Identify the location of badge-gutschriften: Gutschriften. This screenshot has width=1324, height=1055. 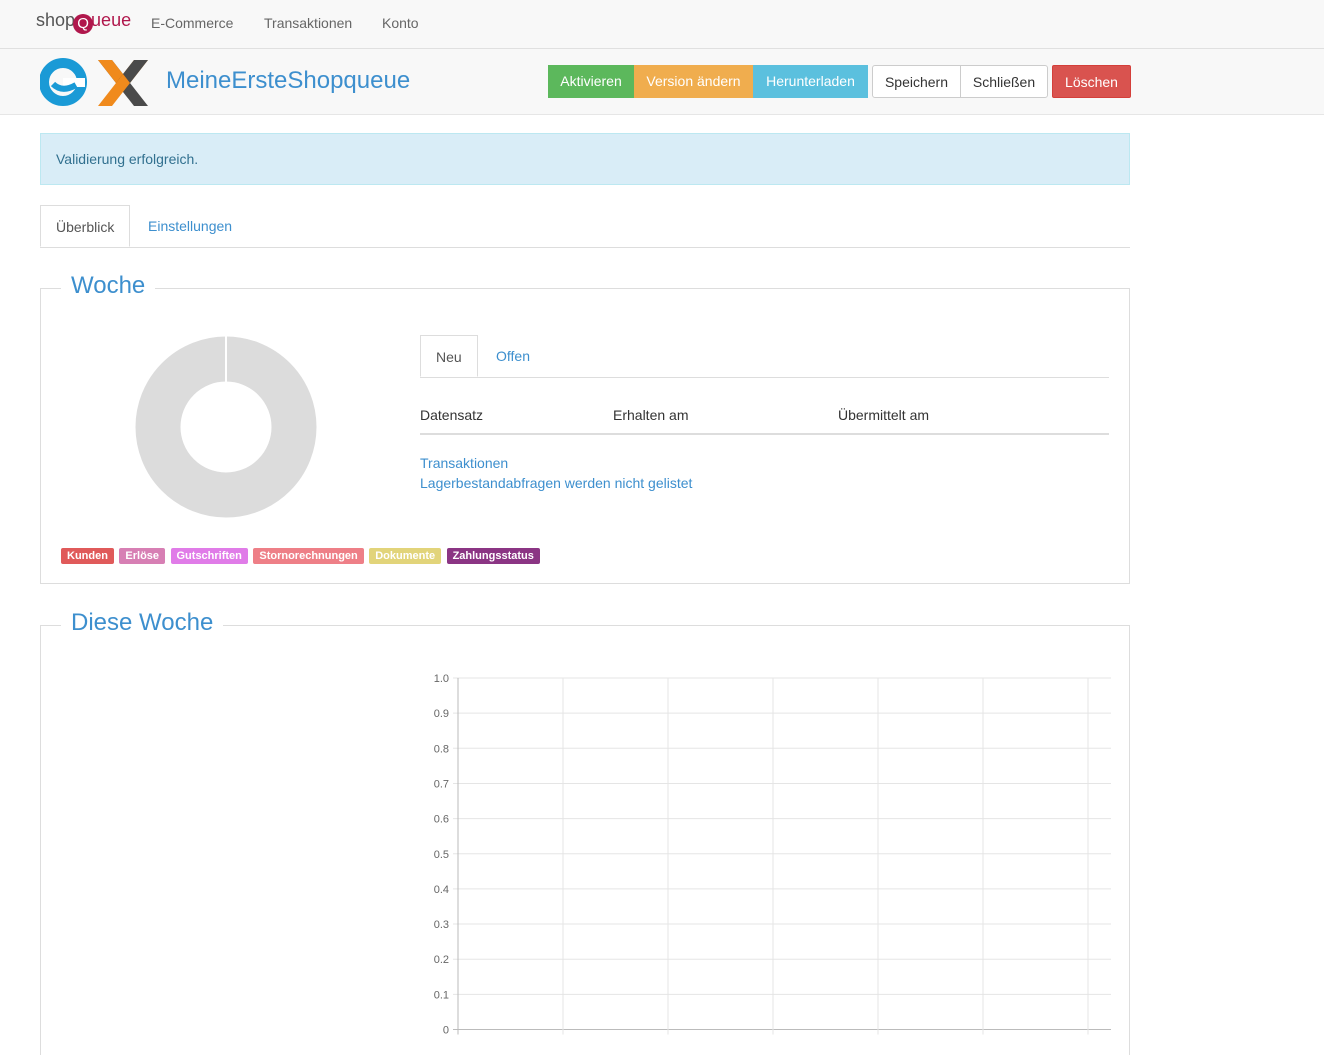
(209, 556).